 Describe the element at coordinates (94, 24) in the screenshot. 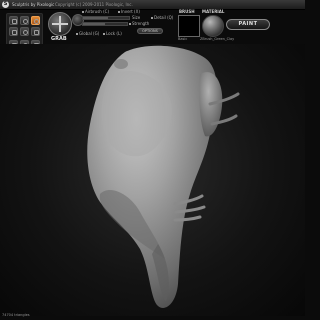

I see `strength-slider-fill` at that location.